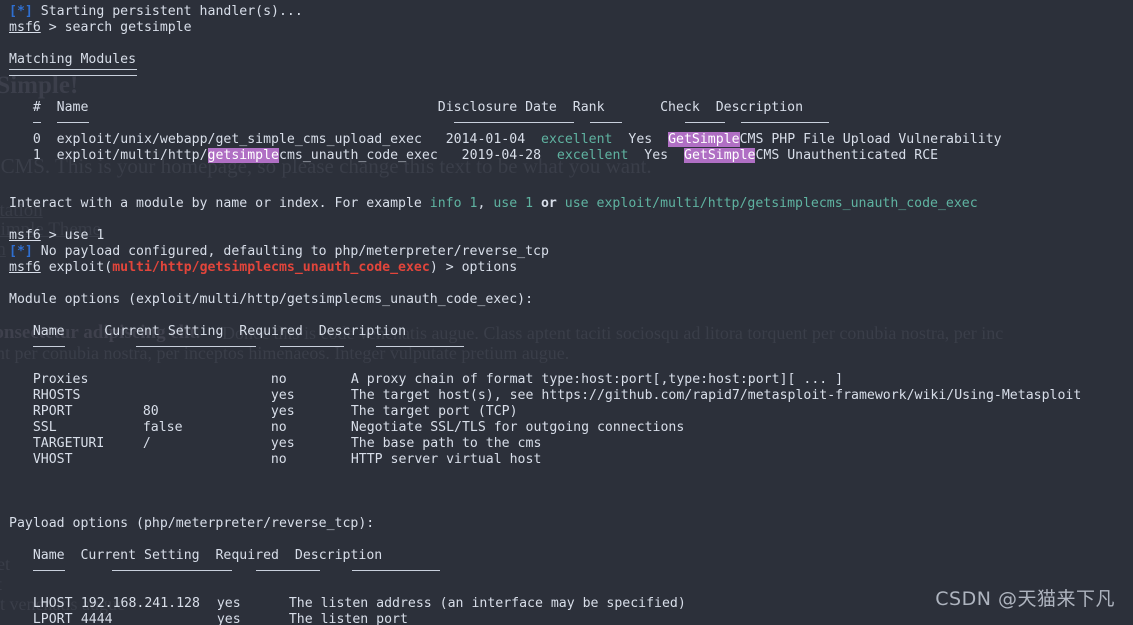 The width and height of the screenshot is (1133, 625). Describe the element at coordinates (52, 411) in the screenshot. I see `option-name: RPORT` at that location.